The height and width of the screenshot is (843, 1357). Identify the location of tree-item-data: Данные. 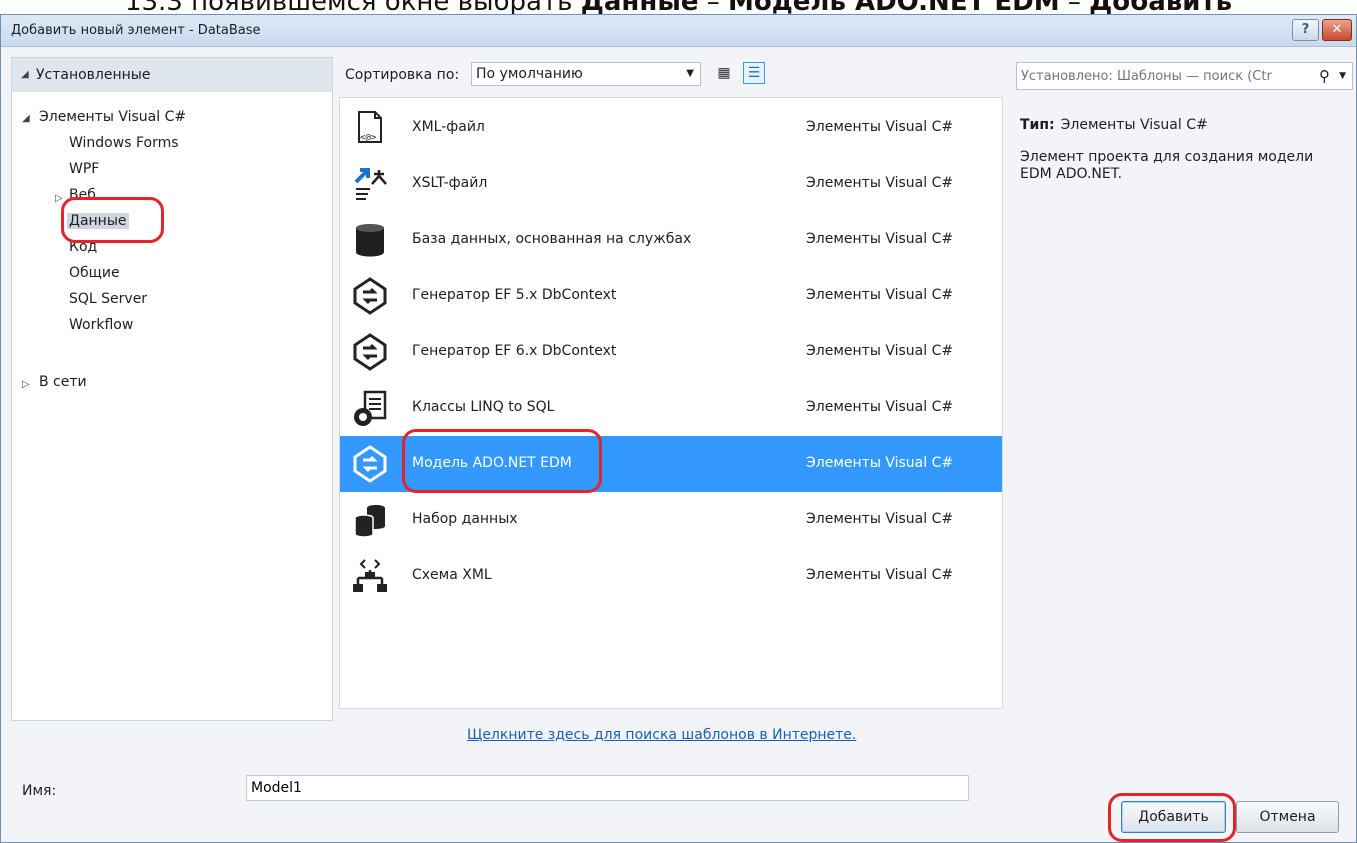
(98, 221).